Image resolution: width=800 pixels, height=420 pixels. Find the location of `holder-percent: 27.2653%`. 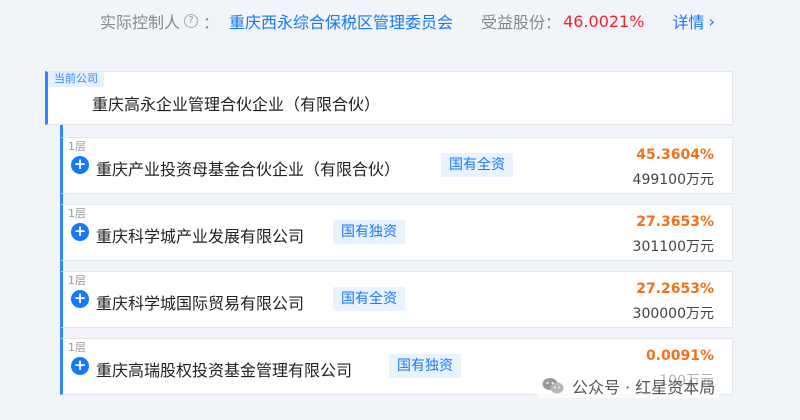

holder-percent: 27.2653% is located at coordinates (675, 289).